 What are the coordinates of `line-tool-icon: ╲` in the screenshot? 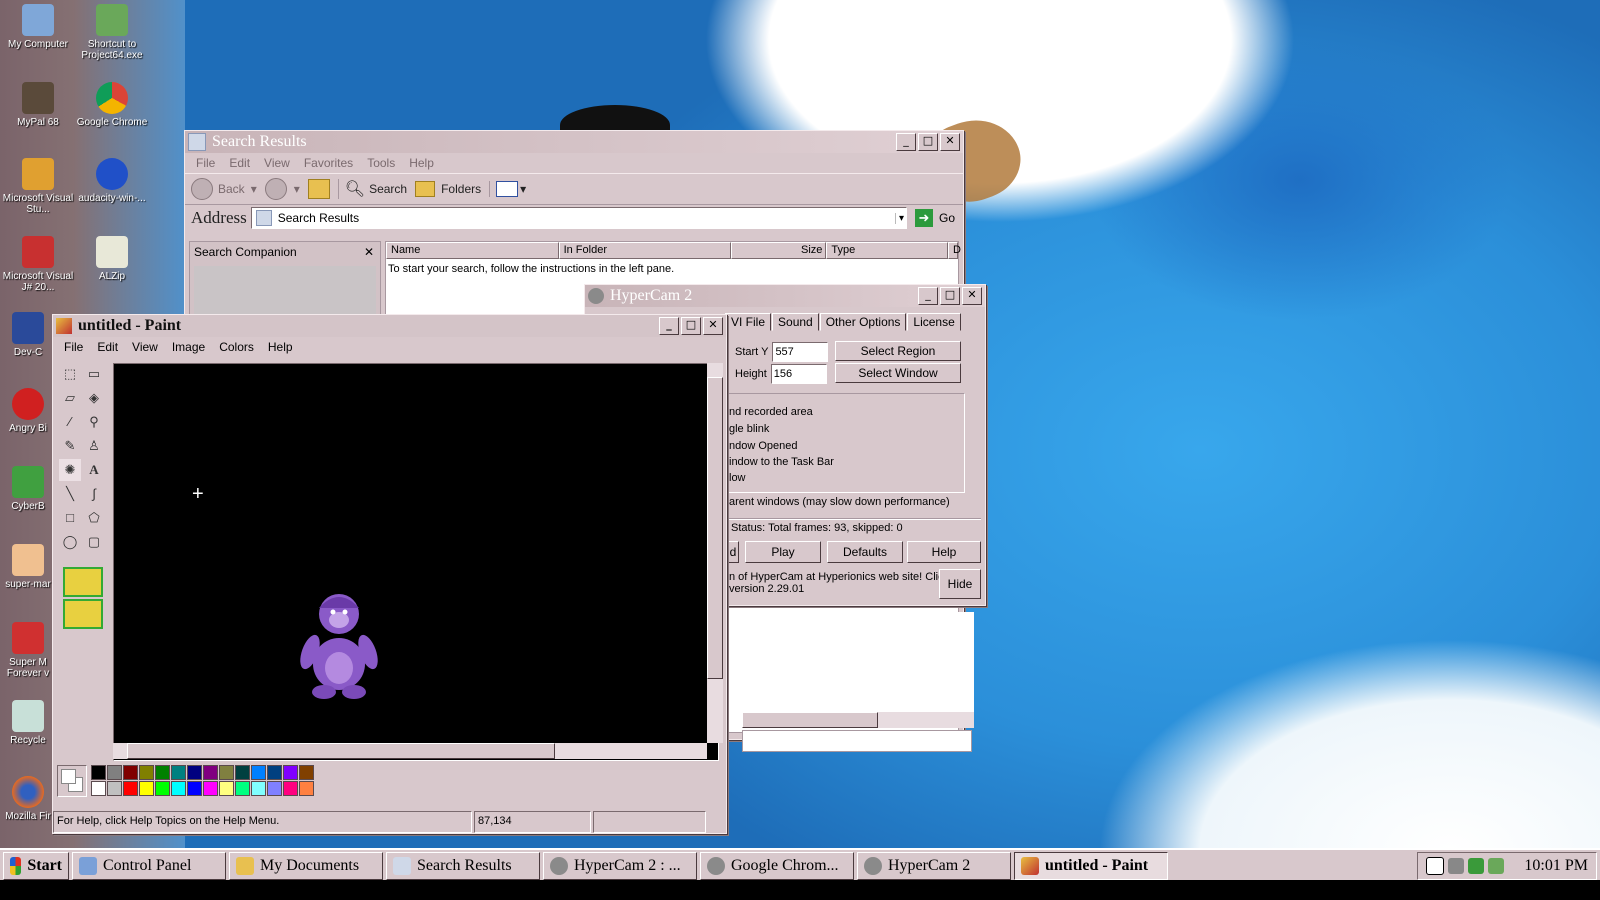 It's located at (70, 494).